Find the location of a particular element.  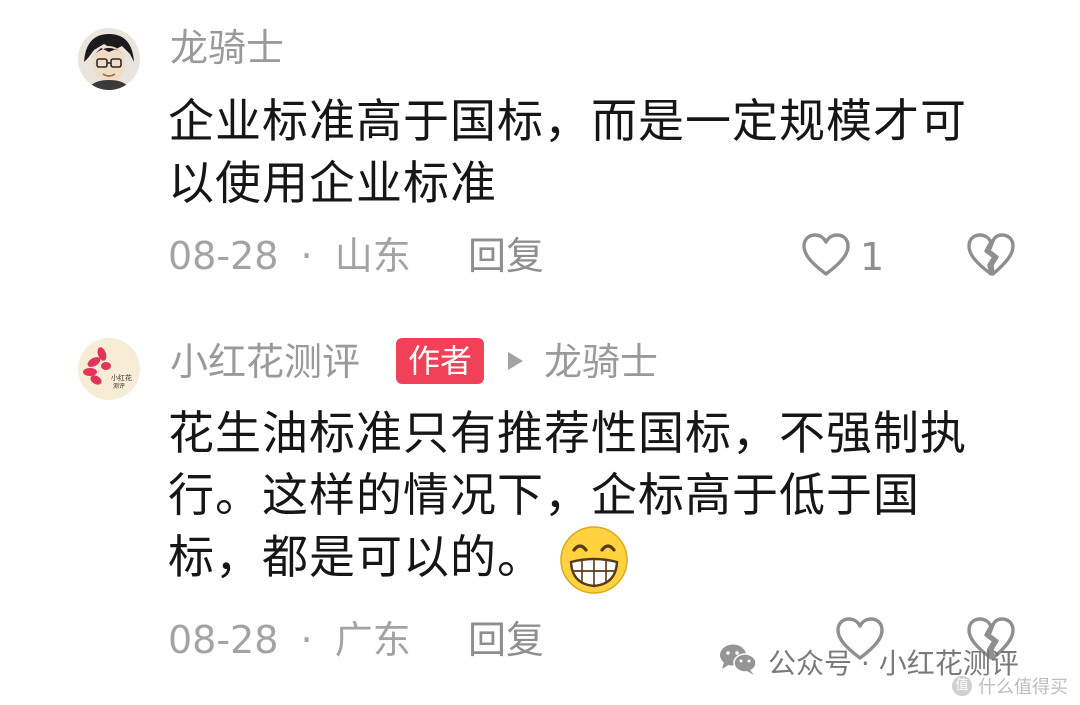

grin-emoji-icon is located at coordinates (594, 560).